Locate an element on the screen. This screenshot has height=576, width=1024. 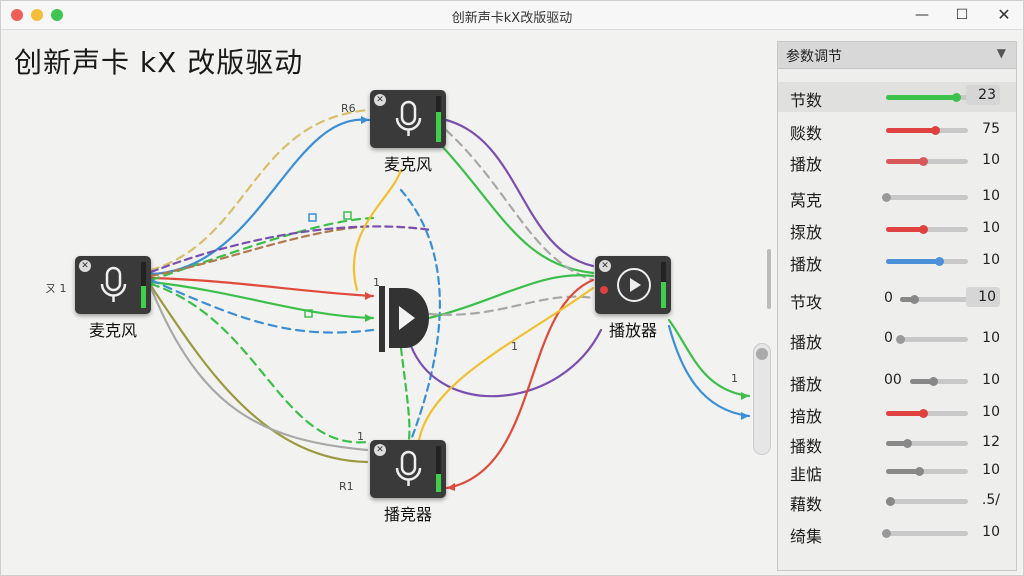
record-indicator is located at coordinates (604, 290).